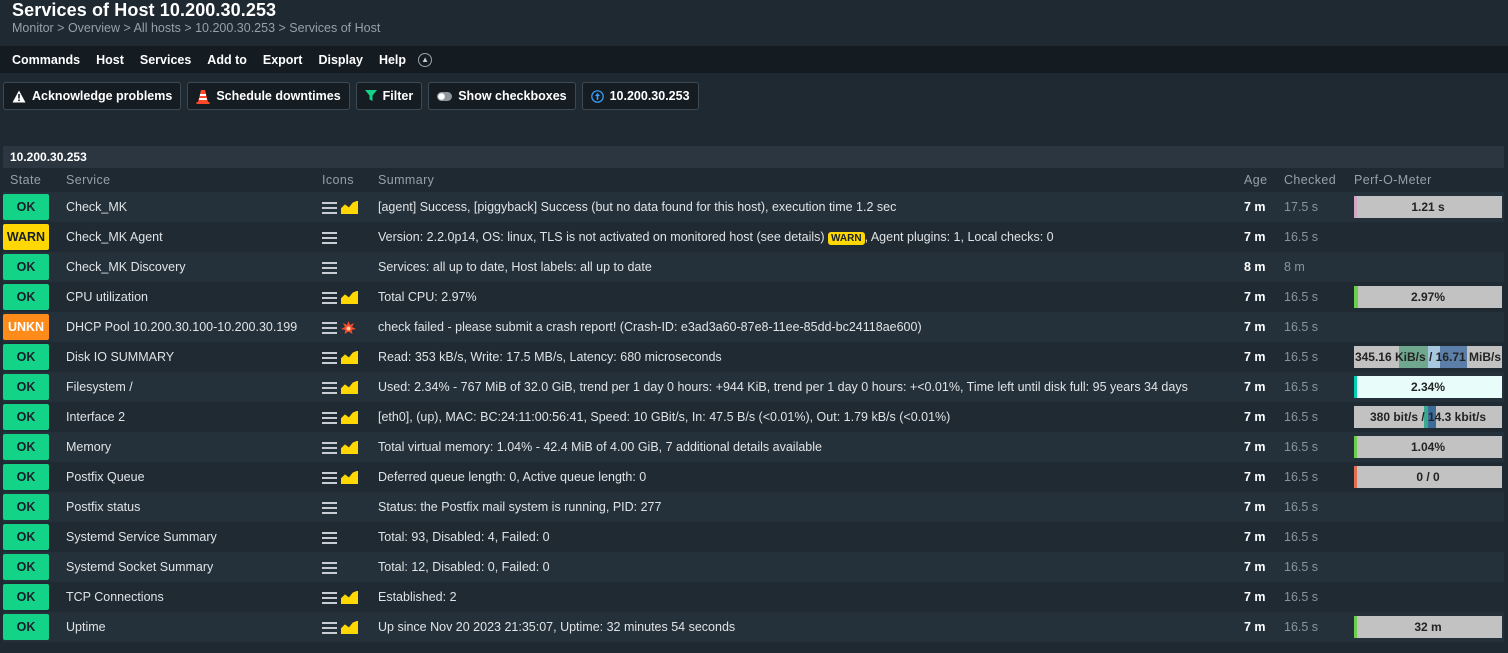  Describe the element at coordinates (753, 157) in the screenshot. I see `host-group-header: 10.200.30.253` at that location.